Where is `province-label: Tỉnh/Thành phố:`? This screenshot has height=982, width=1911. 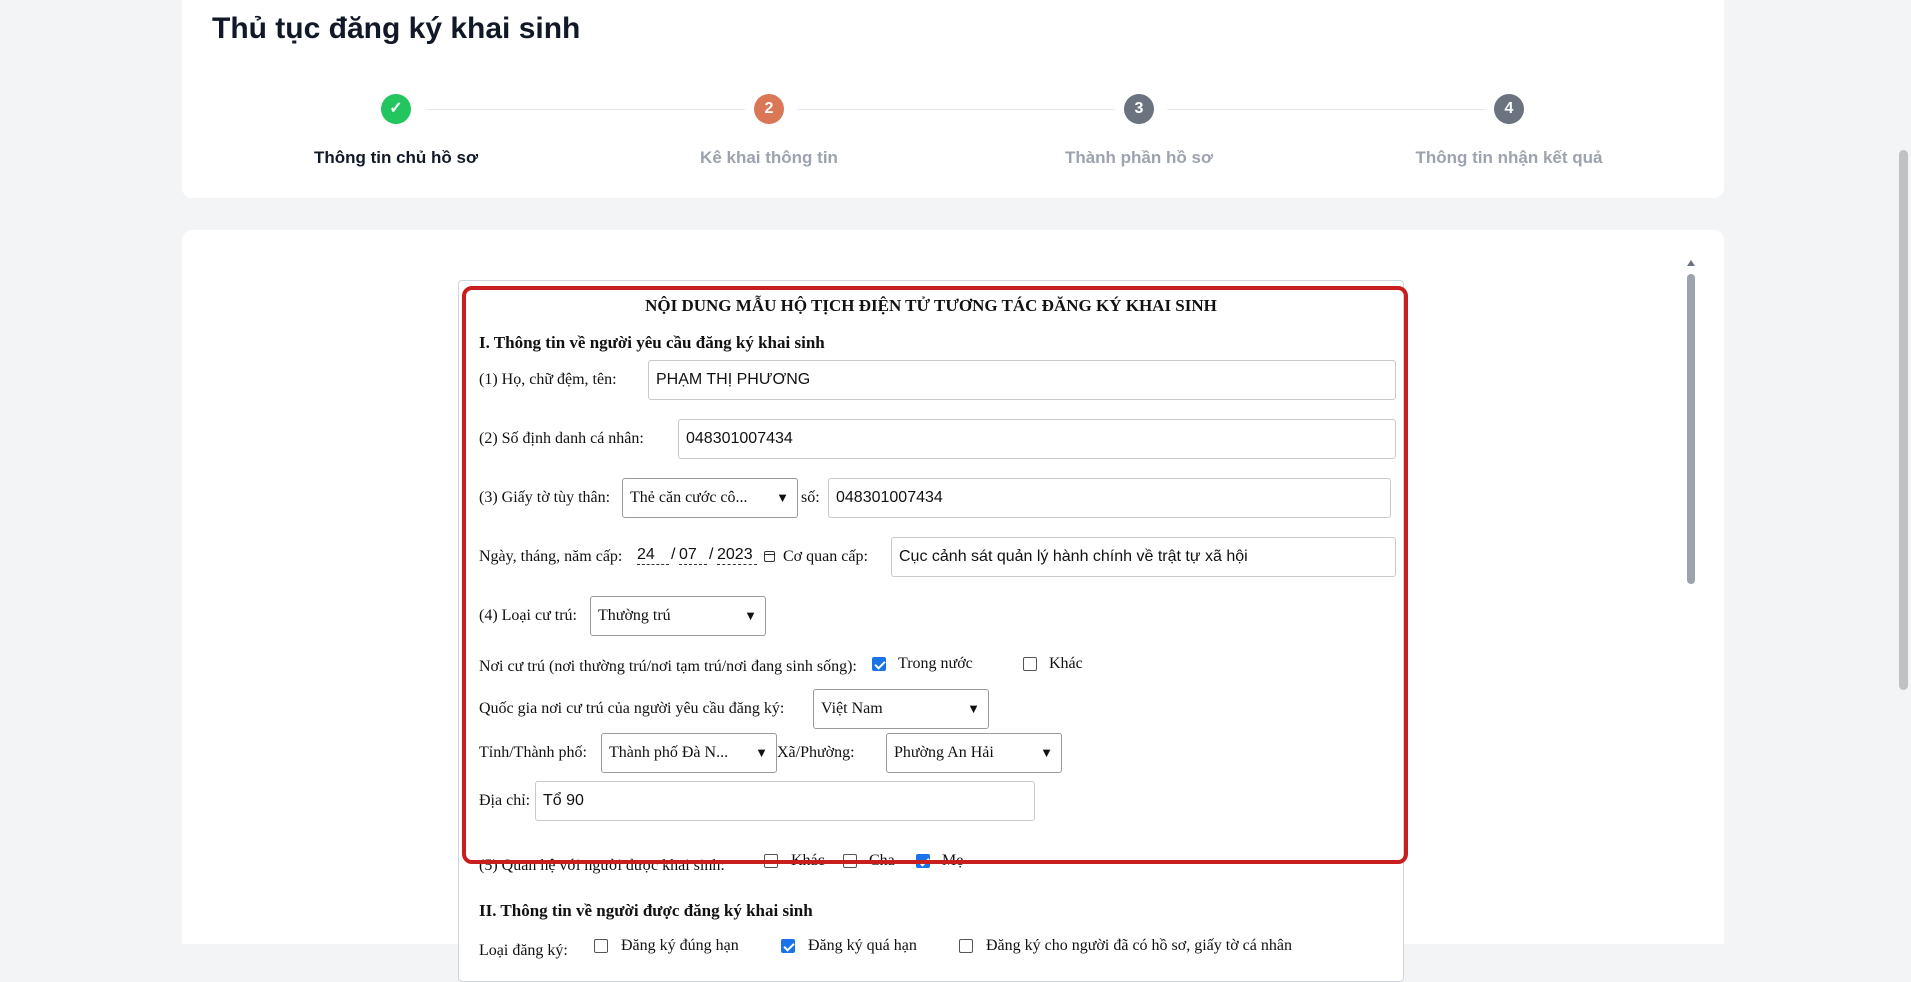 province-label: Tỉnh/Thành phố: is located at coordinates (533, 752).